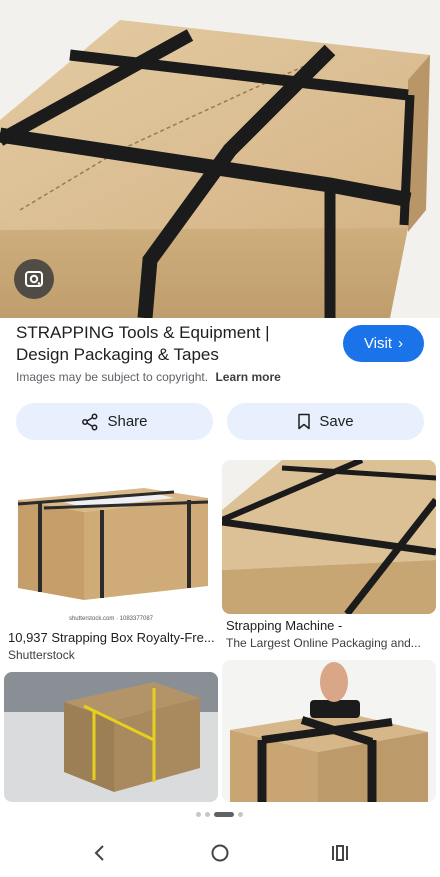  What do you see at coordinates (378, 343) in the screenshot?
I see `visit-label: Visit` at bounding box center [378, 343].